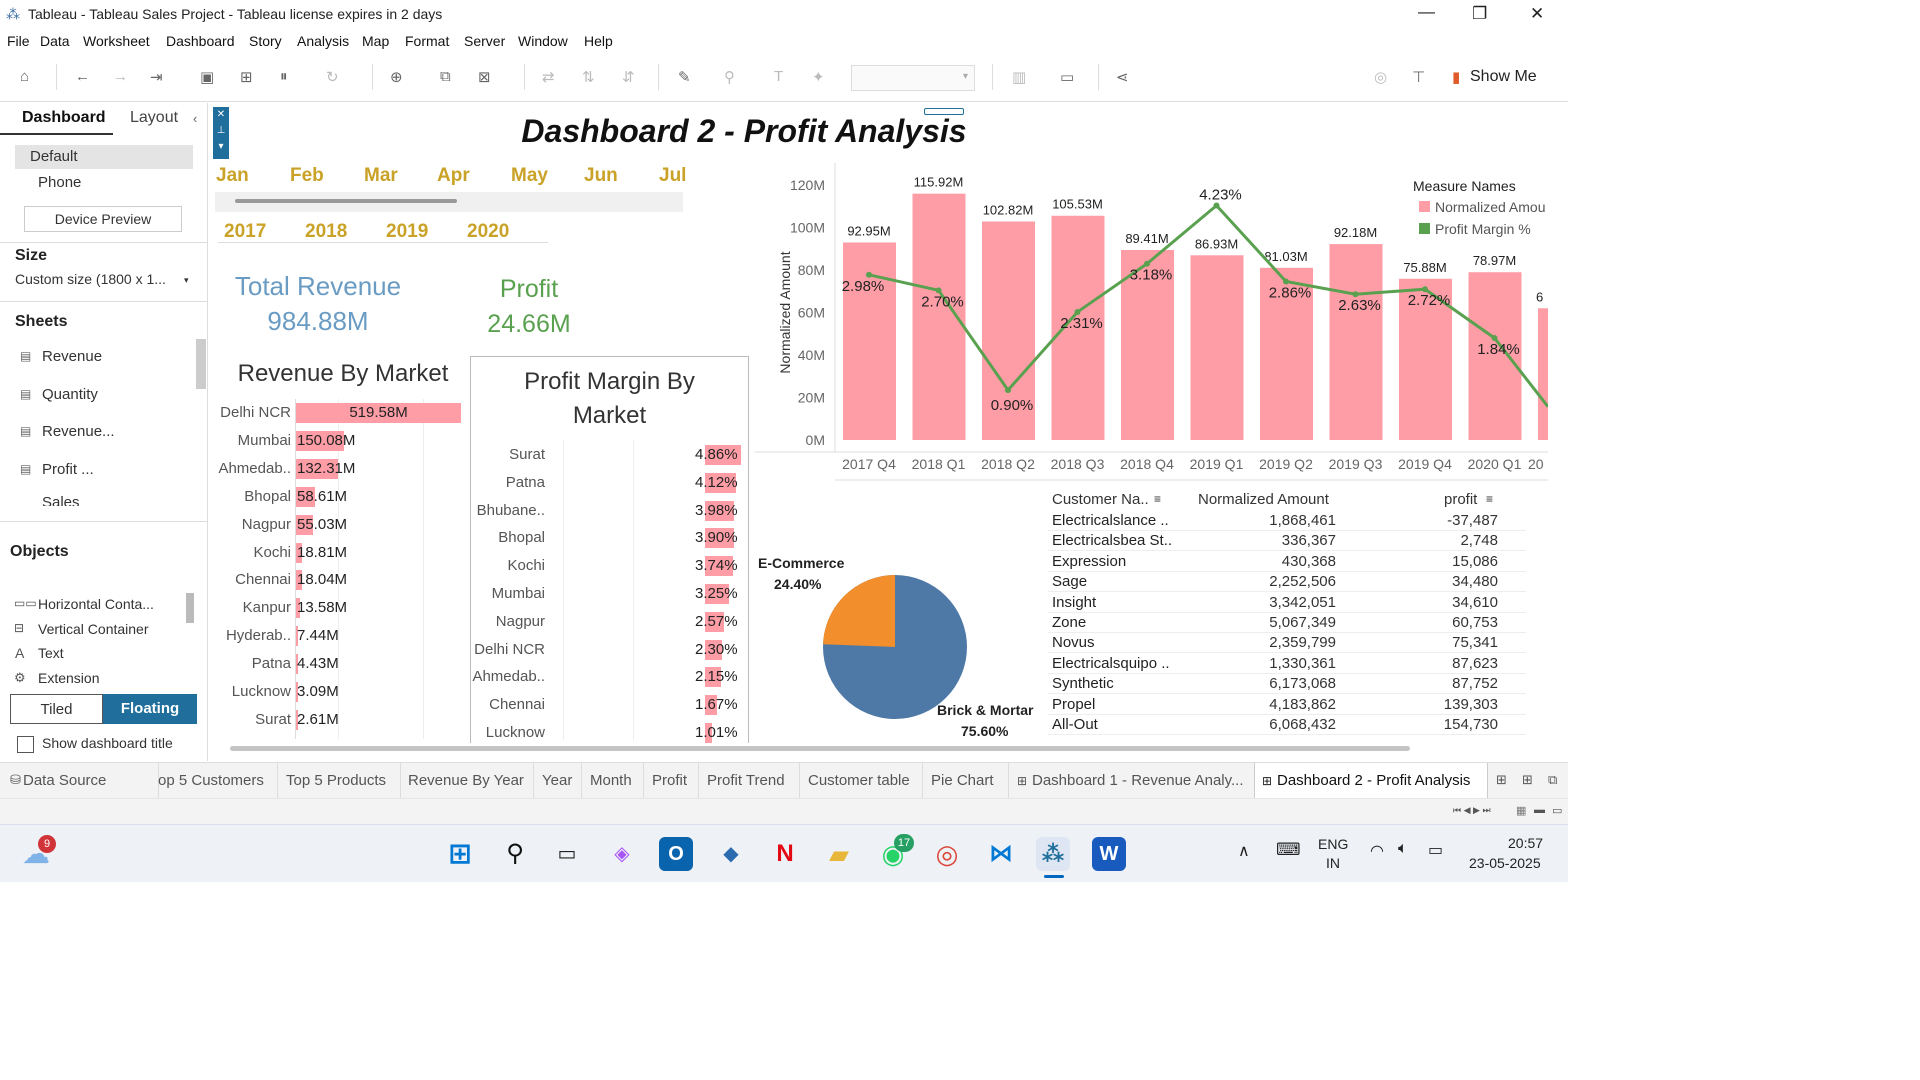 Image resolution: width=1920 pixels, height=1080 pixels. What do you see at coordinates (284, 76) in the screenshot?
I see `pause-icon: ⏸` at bounding box center [284, 76].